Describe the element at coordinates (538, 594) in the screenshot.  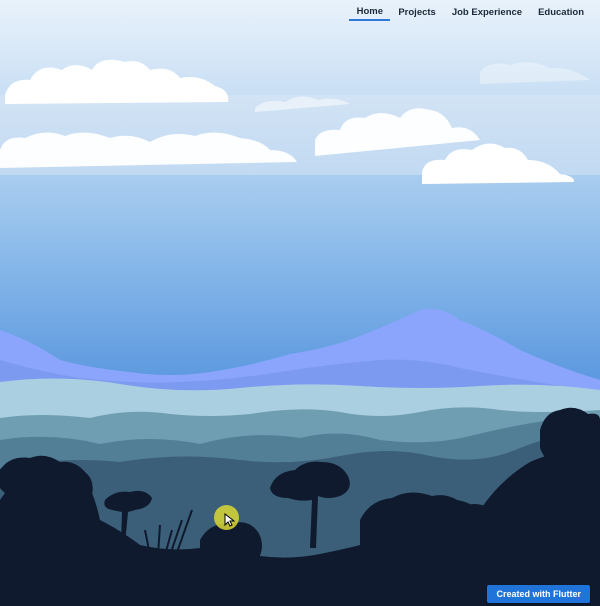
I see `created-with-flutter-button: Created with Flutter` at that location.